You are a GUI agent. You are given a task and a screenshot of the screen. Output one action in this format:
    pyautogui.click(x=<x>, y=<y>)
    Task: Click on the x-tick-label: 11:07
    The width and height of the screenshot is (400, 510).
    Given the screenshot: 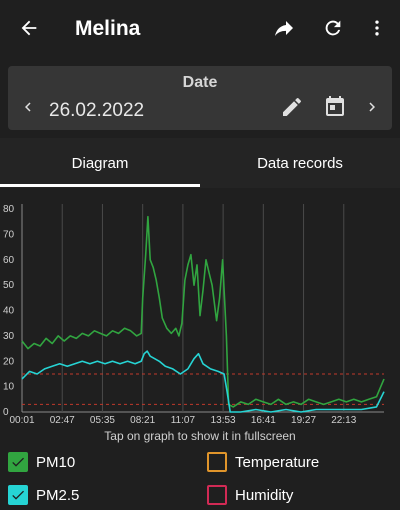 What is the action you would take?
    pyautogui.click(x=183, y=420)
    